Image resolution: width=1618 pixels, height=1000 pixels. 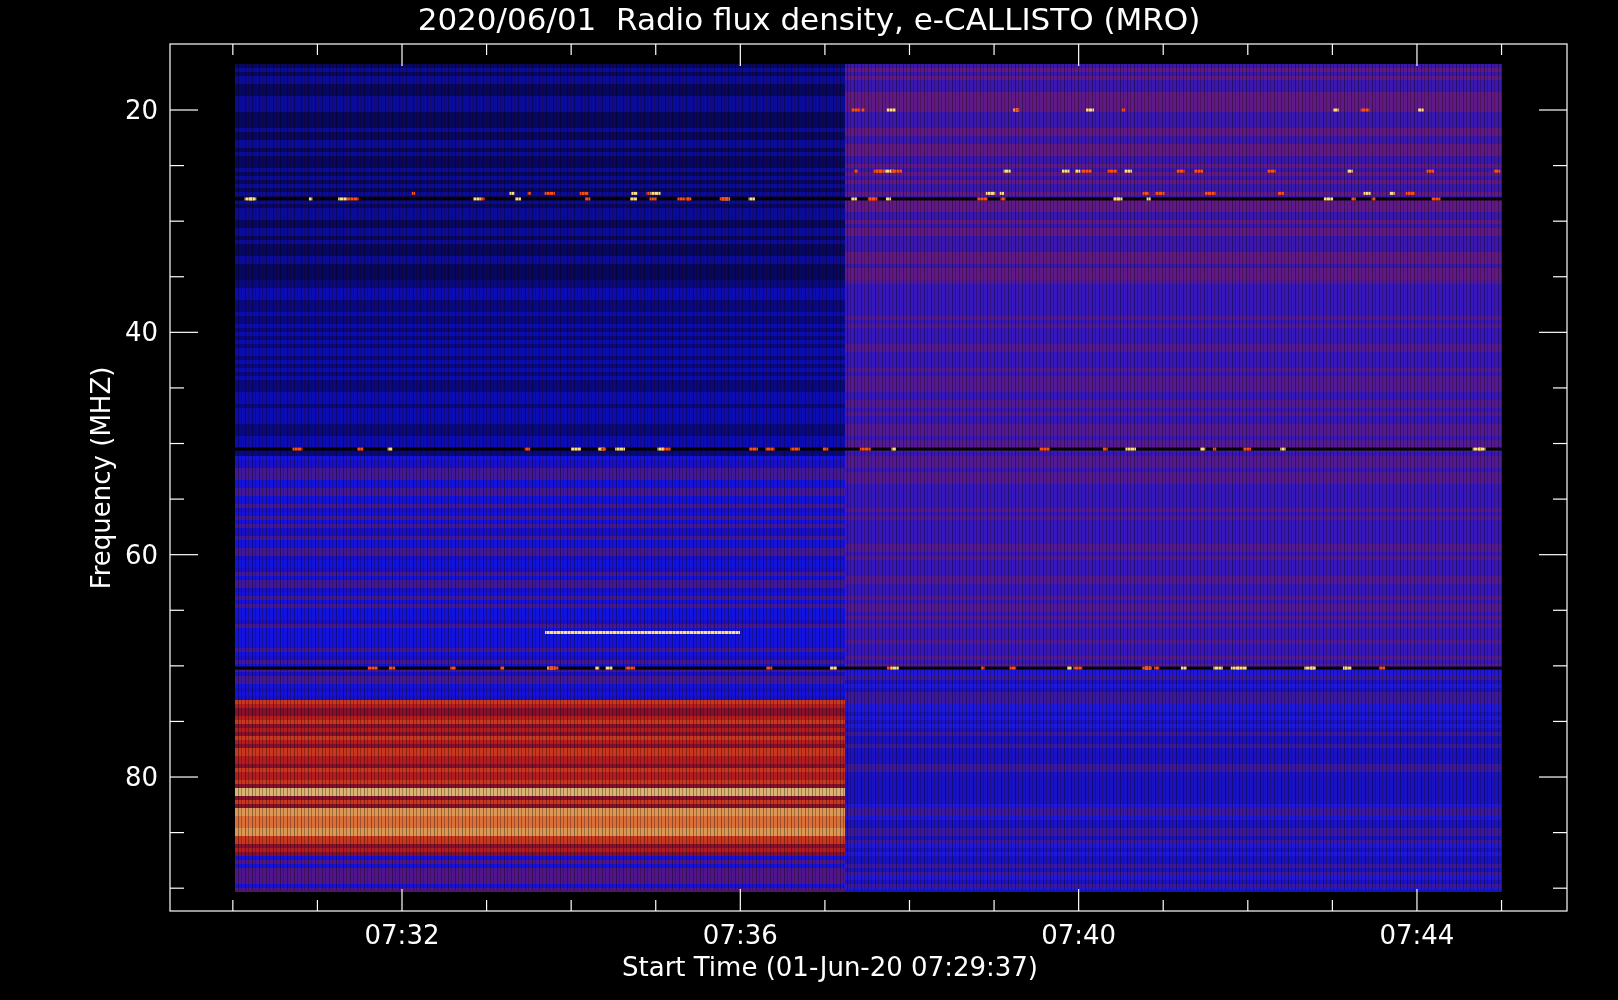 What do you see at coordinates (740, 935) in the screenshot?
I see `x-tick-label: 07:36` at bounding box center [740, 935].